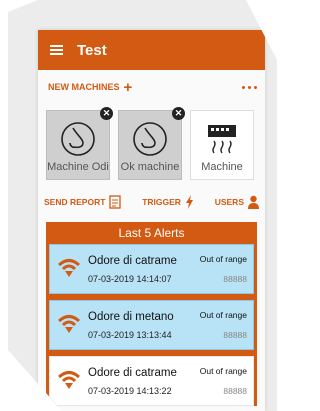  Describe the element at coordinates (56, 50) in the screenshot. I see `menu-icon` at that location.